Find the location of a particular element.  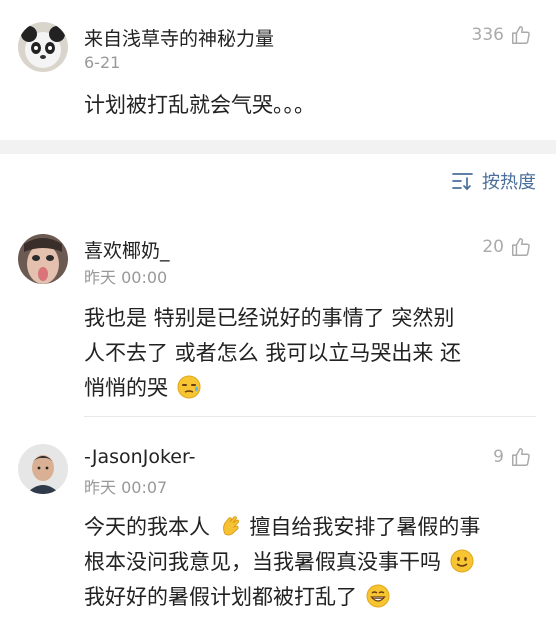

comment-date: 6-21 is located at coordinates (102, 62).